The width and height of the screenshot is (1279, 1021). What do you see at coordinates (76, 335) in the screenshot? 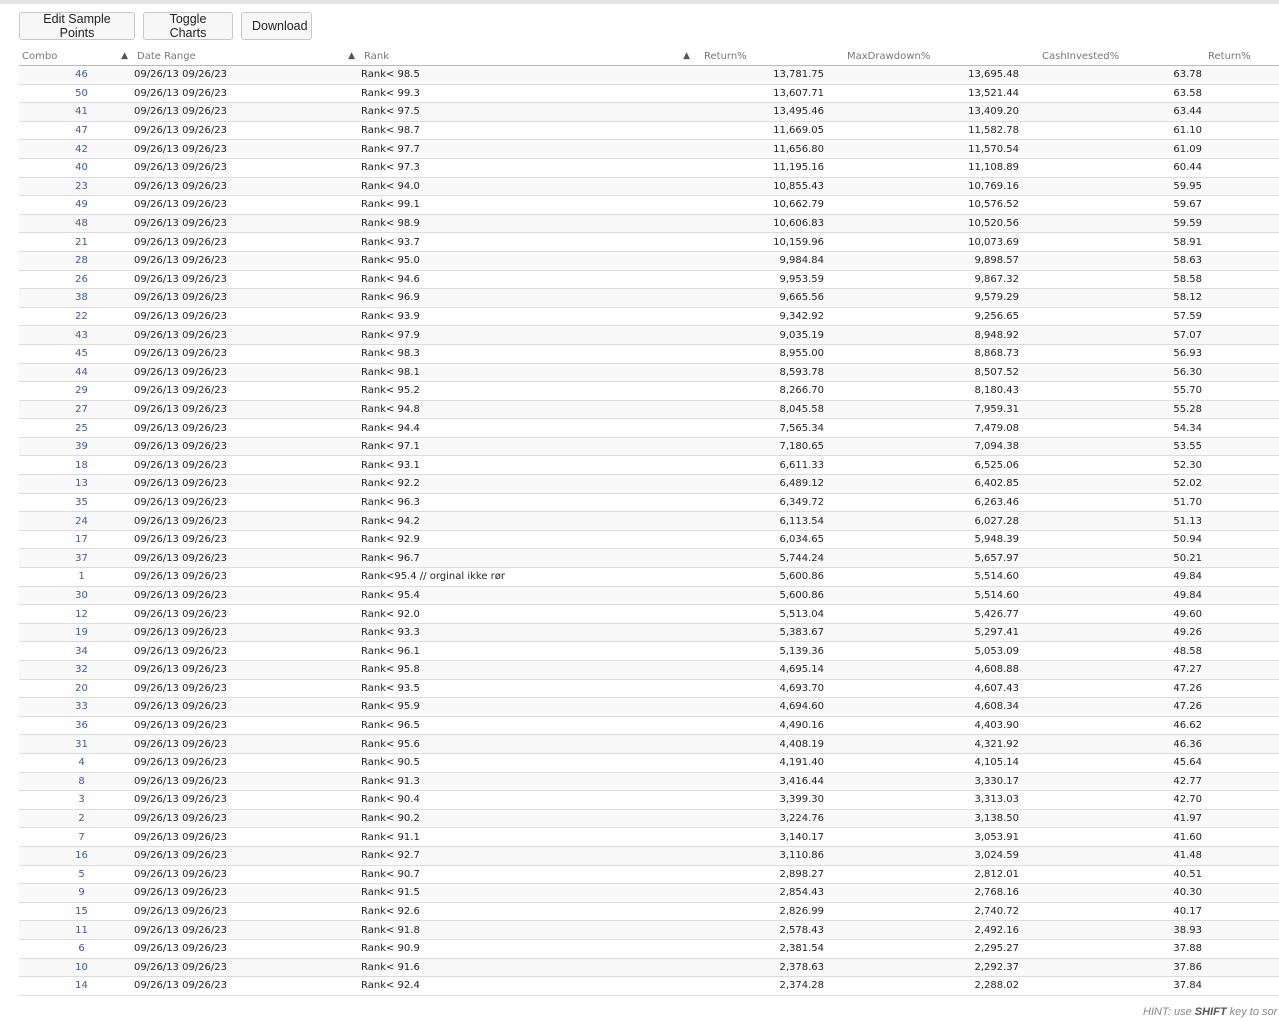
I see `cell-combo: 43` at bounding box center [76, 335].